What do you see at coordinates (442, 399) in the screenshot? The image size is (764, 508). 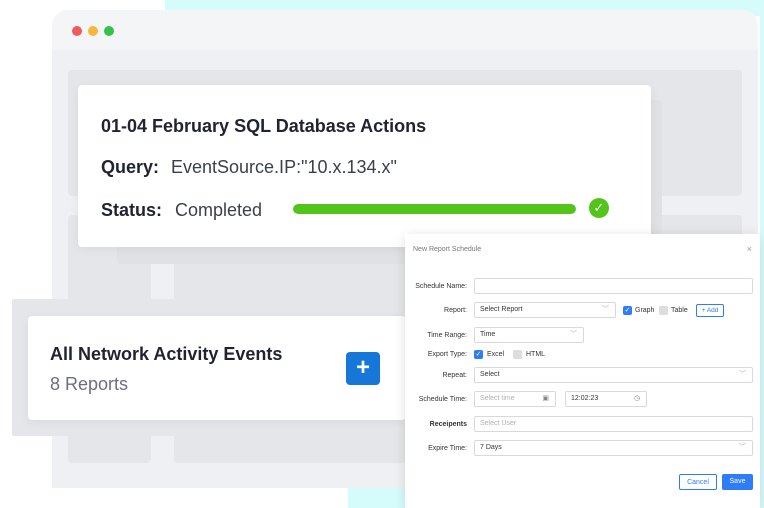 I see `schedule-time-label: Schedule Time:` at bounding box center [442, 399].